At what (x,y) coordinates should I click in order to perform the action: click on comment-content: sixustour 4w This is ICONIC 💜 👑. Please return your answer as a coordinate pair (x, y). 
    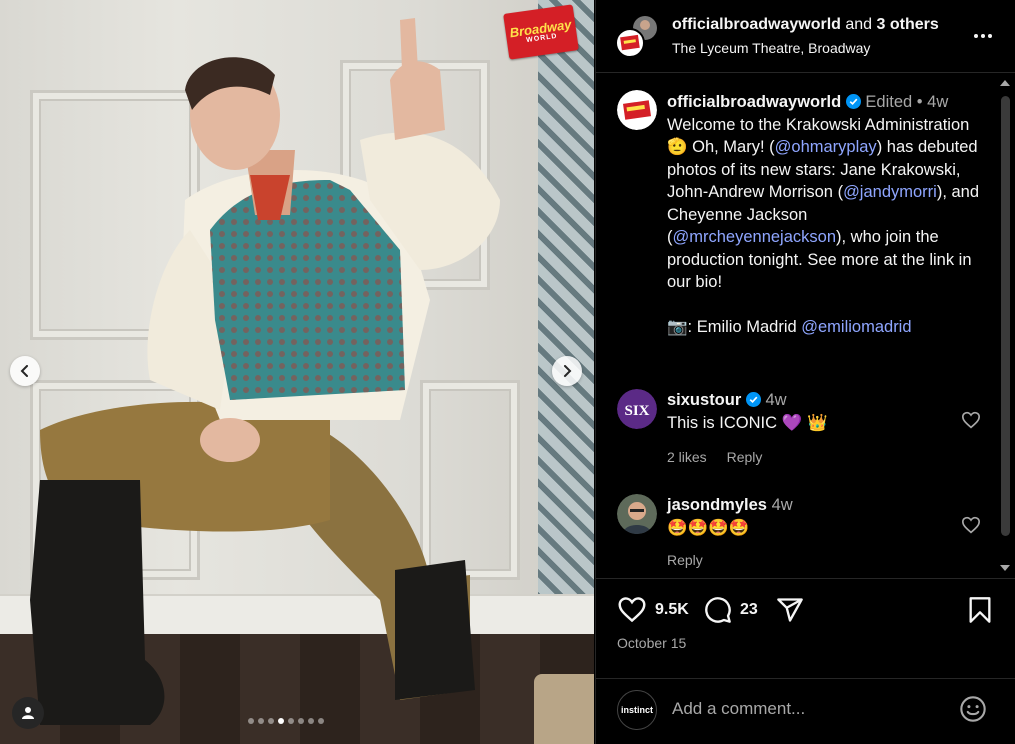
    Looking at the image, I should click on (807, 411).